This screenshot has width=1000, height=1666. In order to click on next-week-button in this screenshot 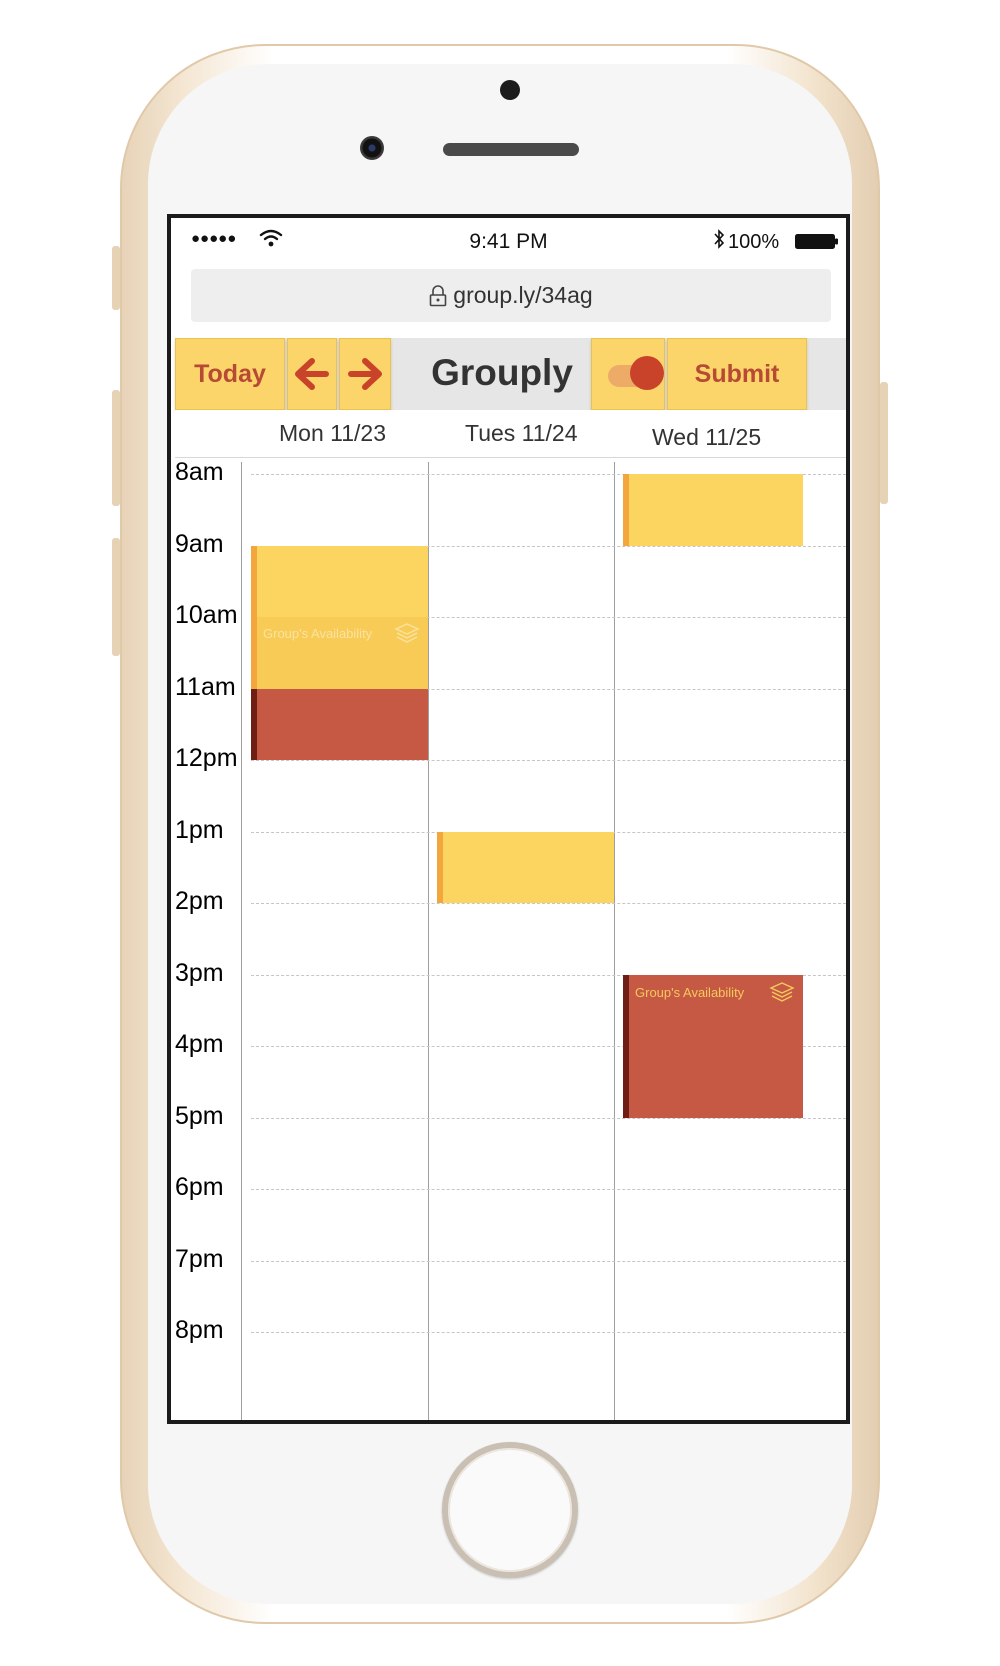, I will do `click(365, 374)`.